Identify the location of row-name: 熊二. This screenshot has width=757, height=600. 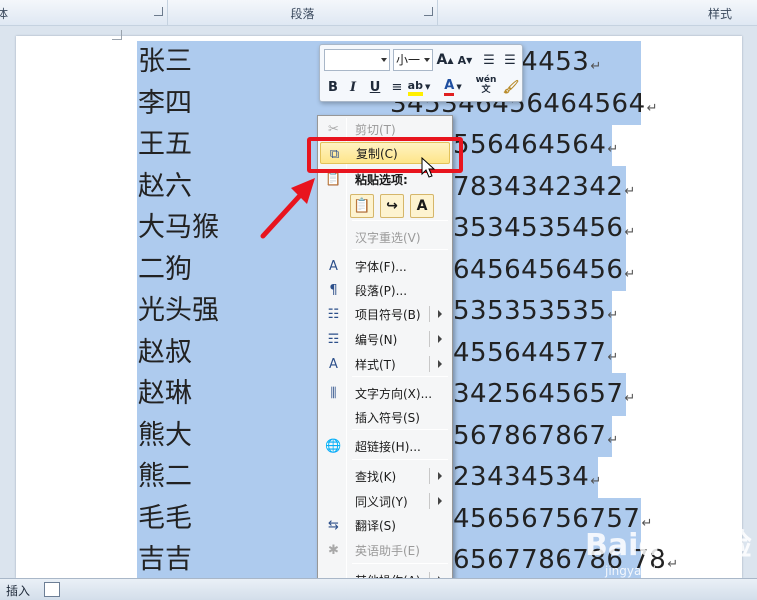
(165, 477).